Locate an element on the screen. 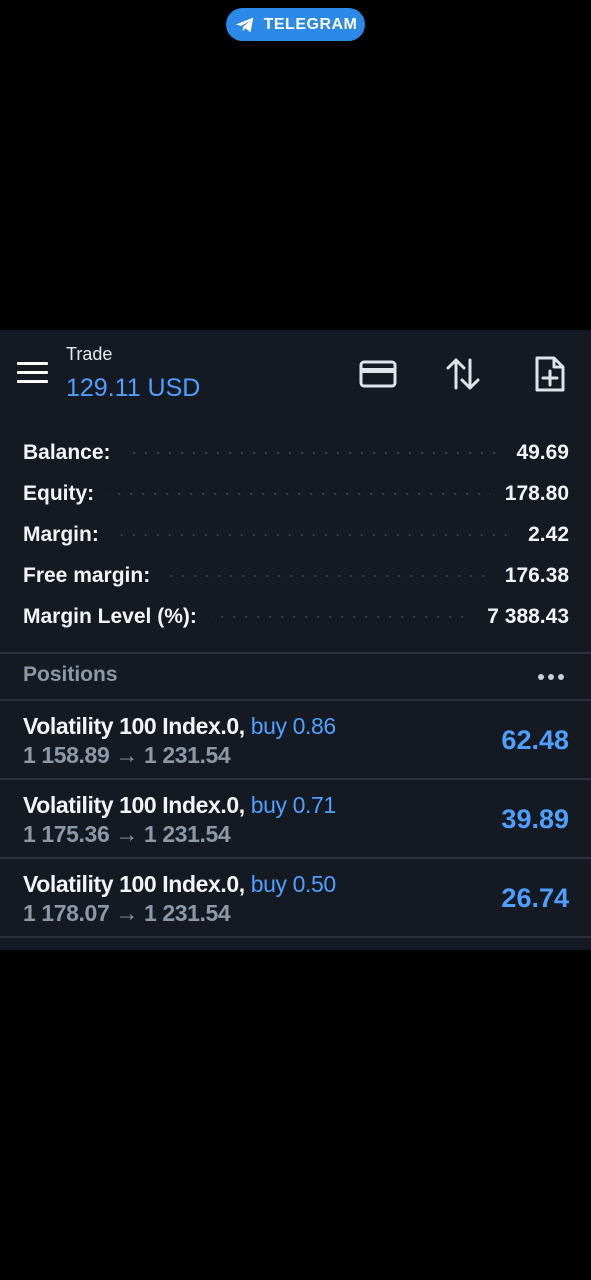 This screenshot has height=1280, width=591. telegram-button: TELEGRAM is located at coordinates (295, 24).